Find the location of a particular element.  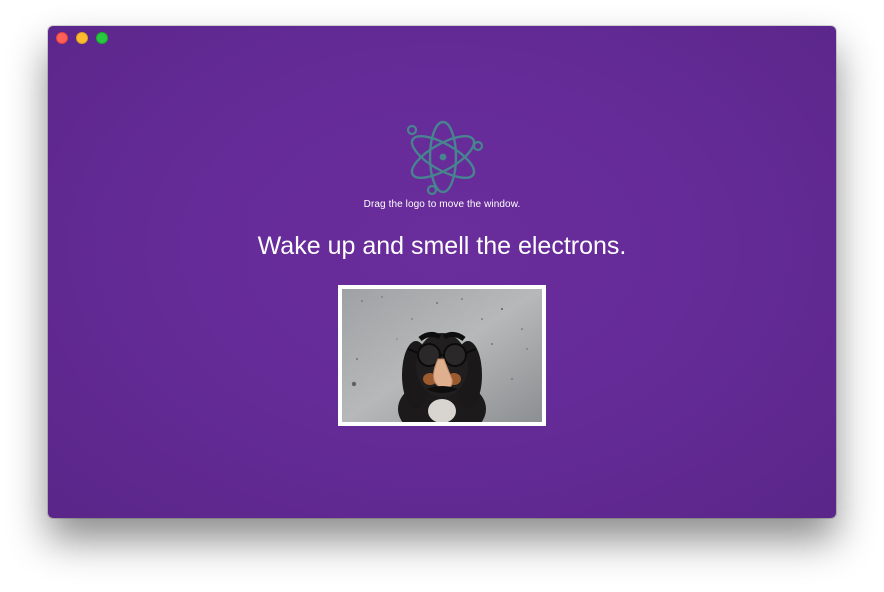

drag-hint-text: Drag the logo to move the window. is located at coordinates (442, 204).